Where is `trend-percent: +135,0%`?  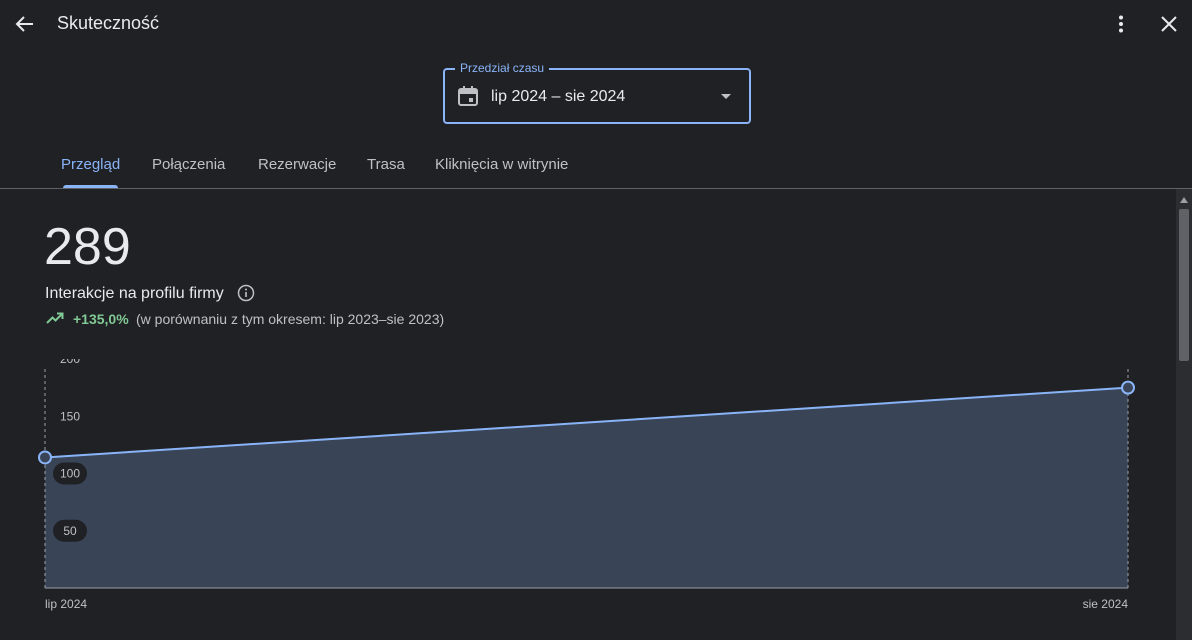 trend-percent: +135,0% is located at coordinates (101, 319).